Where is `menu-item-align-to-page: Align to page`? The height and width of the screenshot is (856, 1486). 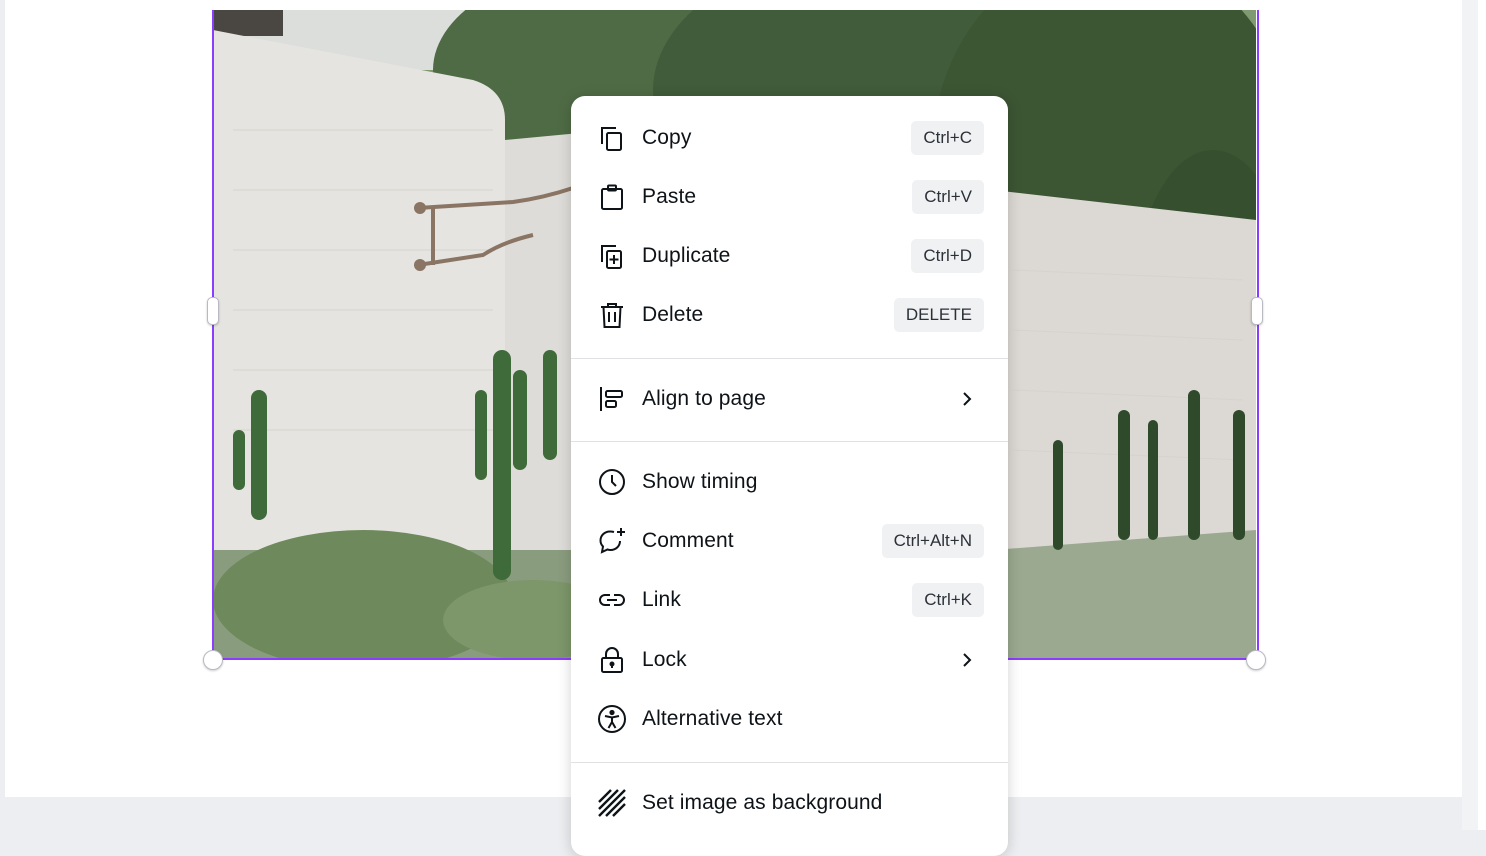 menu-item-align-to-page: Align to page is located at coordinates (789, 399).